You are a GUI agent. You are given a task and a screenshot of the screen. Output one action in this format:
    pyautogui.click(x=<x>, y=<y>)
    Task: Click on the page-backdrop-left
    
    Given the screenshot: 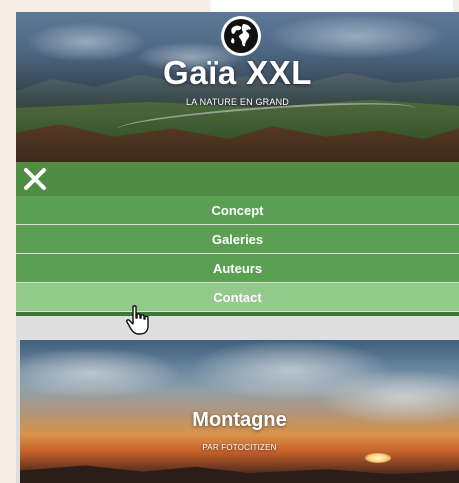 What is the action you would take?
    pyautogui.click(x=8, y=241)
    